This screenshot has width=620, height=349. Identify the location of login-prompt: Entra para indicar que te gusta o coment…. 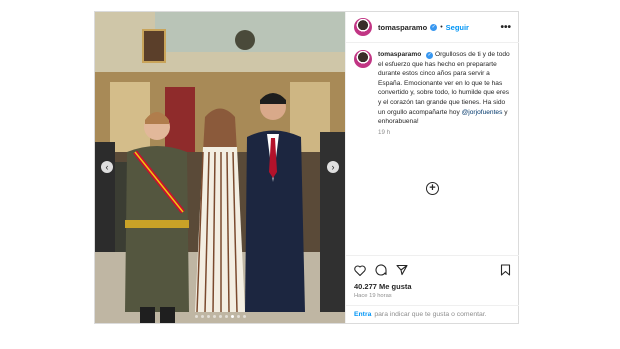
(432, 314).